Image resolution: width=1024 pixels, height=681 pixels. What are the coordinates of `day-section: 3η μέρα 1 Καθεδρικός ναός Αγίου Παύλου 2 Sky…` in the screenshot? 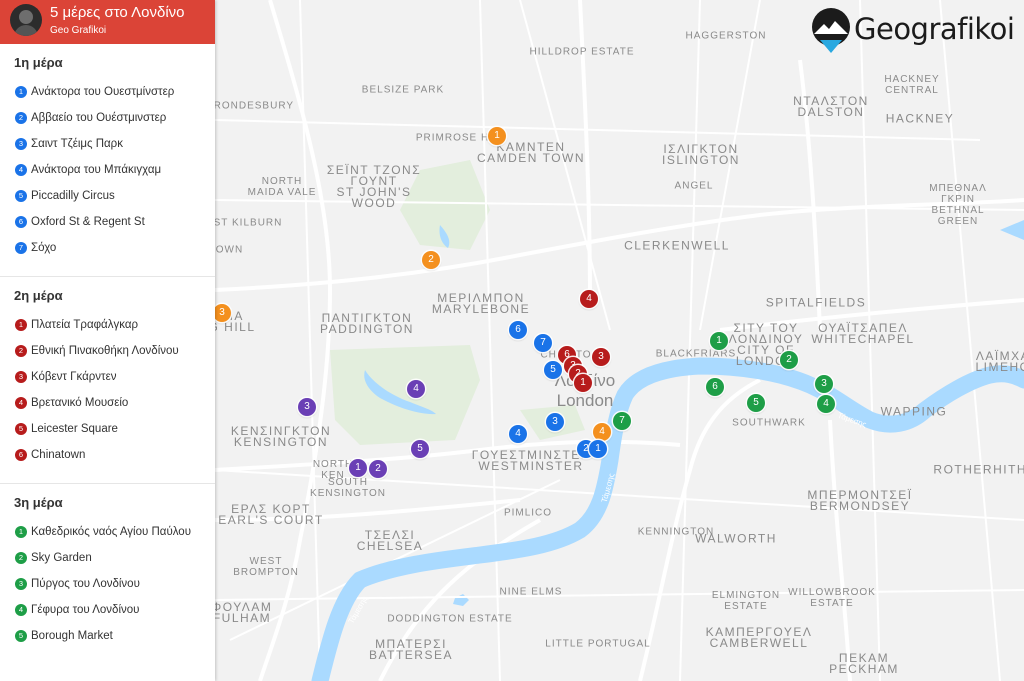 It's located at (107, 574).